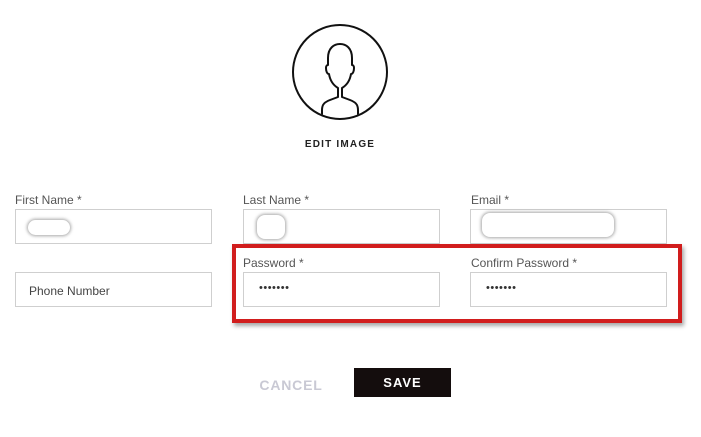 The width and height of the screenshot is (701, 437). I want to click on phone-number-placeholder: Phone Number, so click(69, 291).